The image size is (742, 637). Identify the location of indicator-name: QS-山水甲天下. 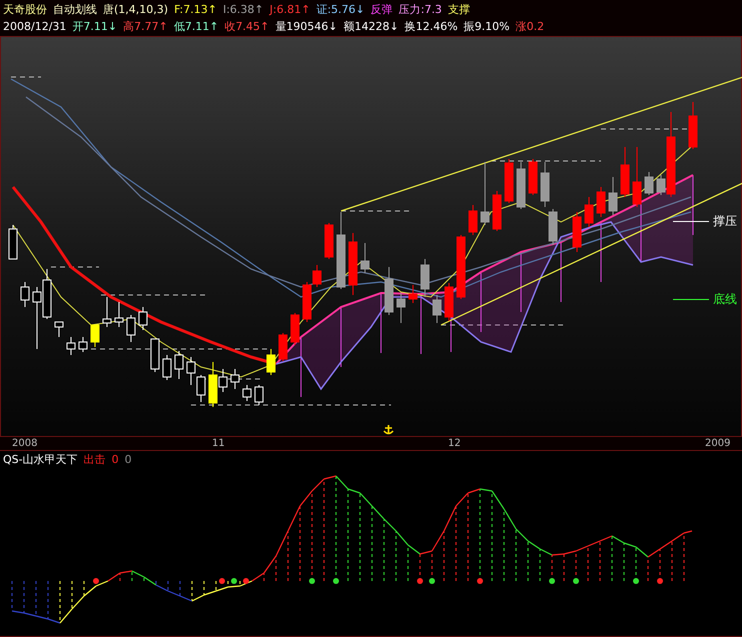
(40, 459).